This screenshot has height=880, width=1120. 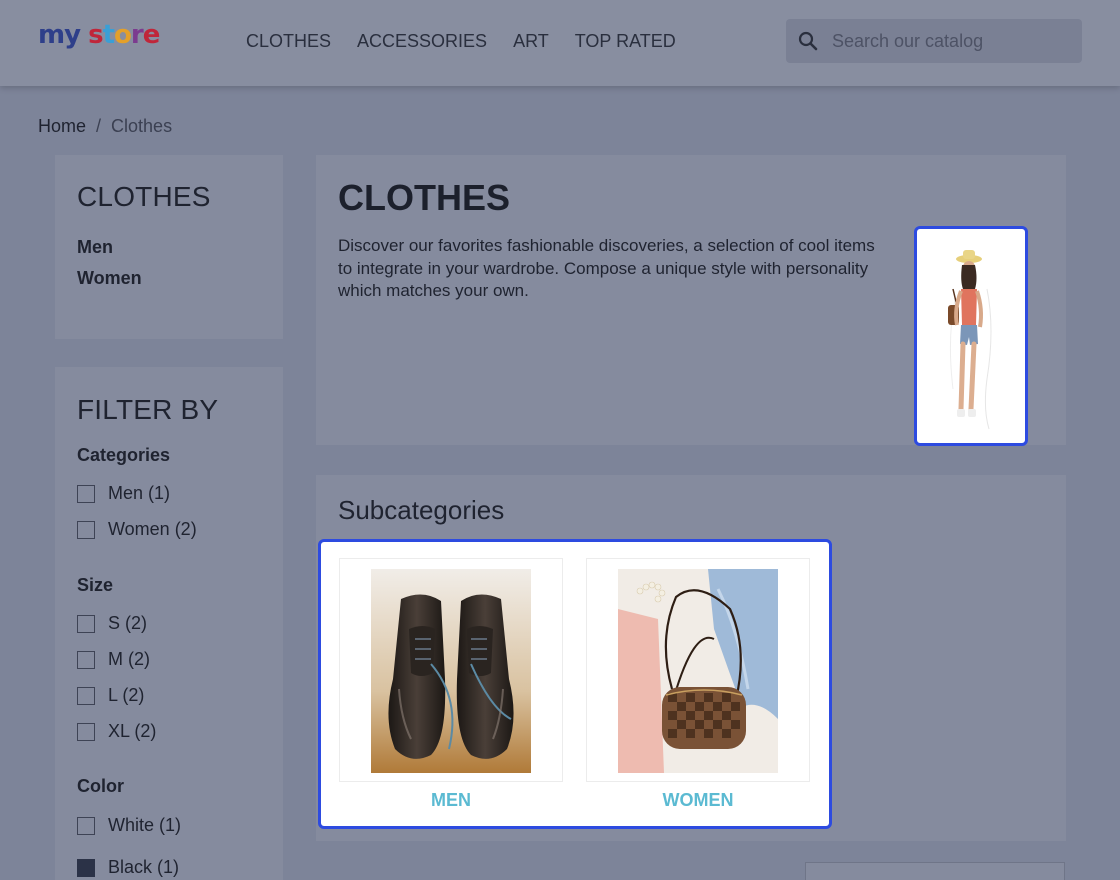 I want to click on filter-option: S (2), so click(x=112, y=623).